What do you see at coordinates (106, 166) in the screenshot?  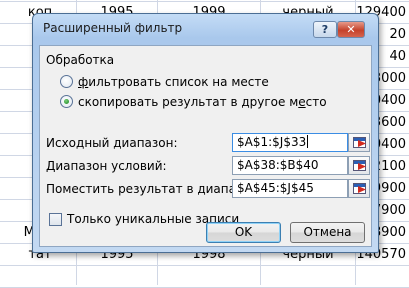 I see `criteria-range-label: Диапазон условий:` at bounding box center [106, 166].